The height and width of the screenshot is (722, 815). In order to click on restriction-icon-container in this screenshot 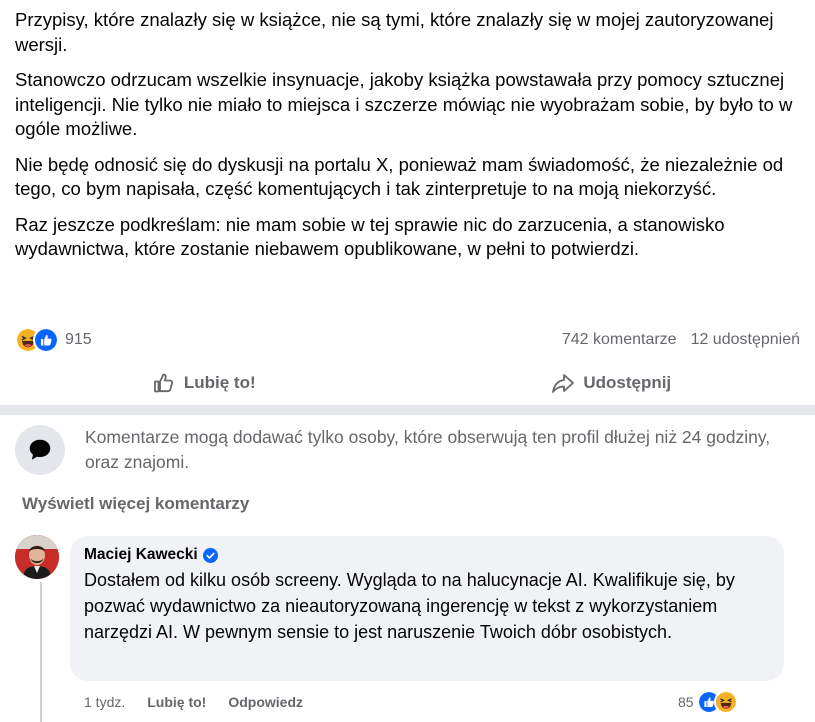, I will do `click(40, 450)`.